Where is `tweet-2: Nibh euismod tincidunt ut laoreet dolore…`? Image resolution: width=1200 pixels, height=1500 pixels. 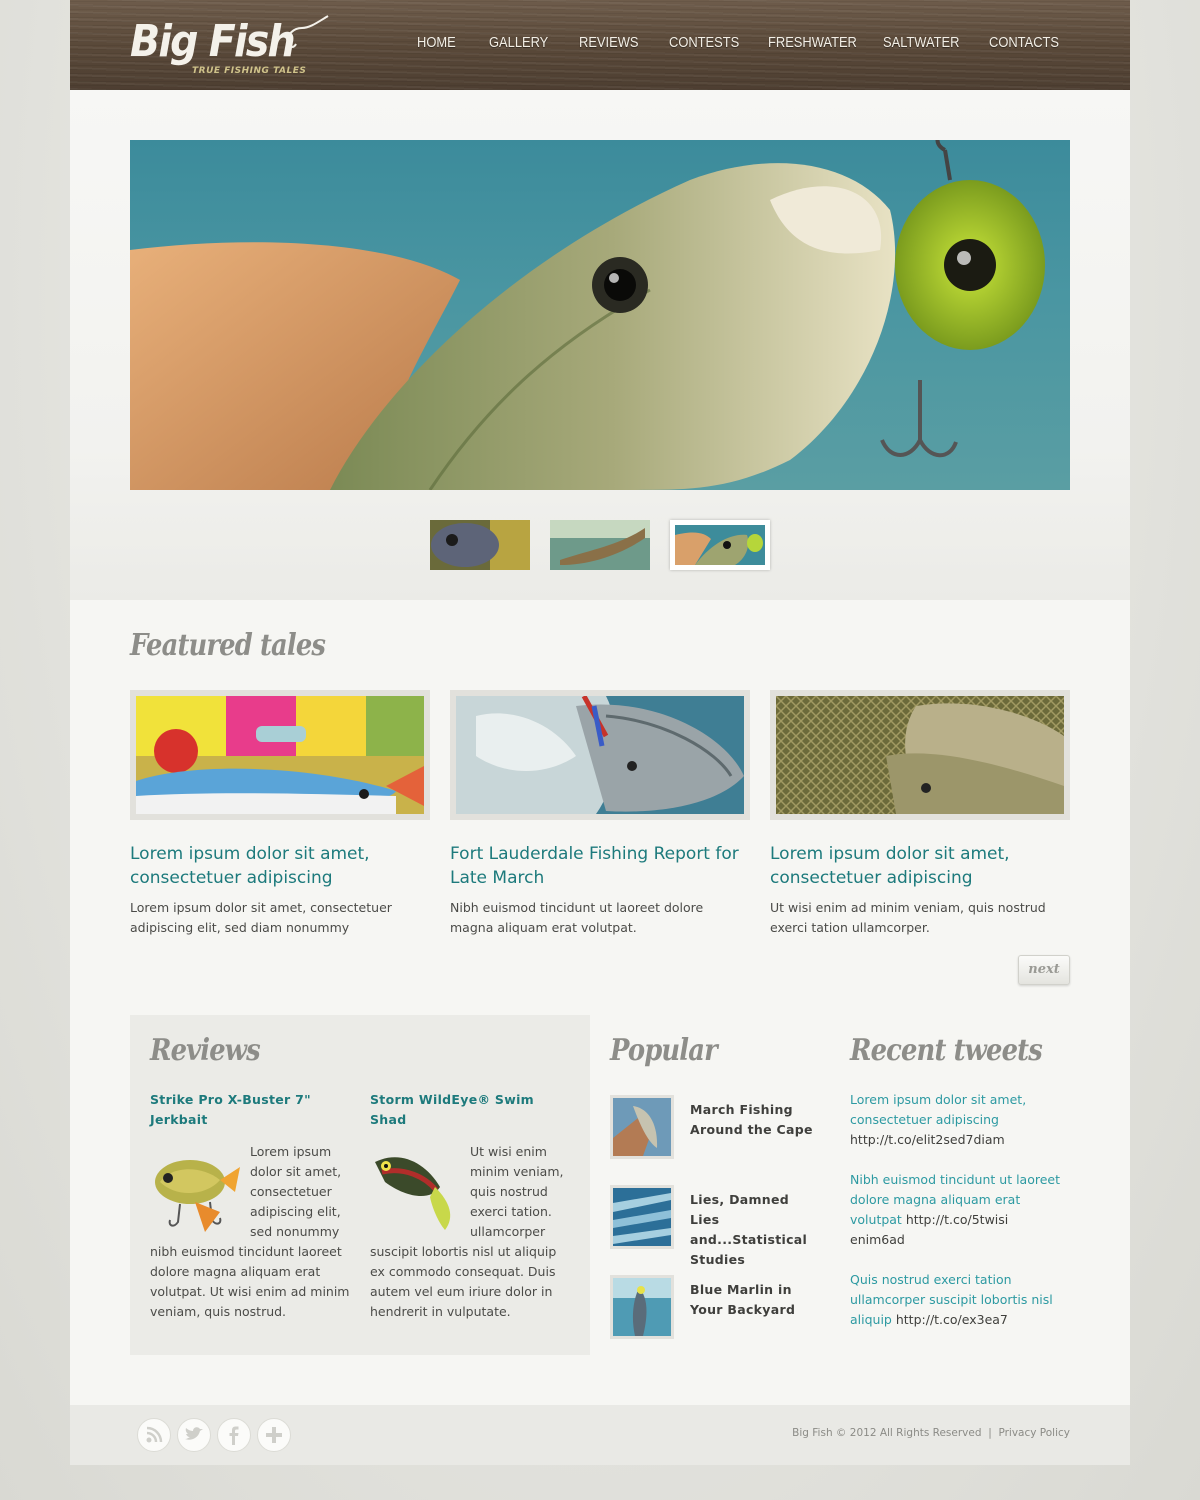 tweet-2: Nibh euismod tincidunt ut laoreet dolore… is located at coordinates (955, 1210).